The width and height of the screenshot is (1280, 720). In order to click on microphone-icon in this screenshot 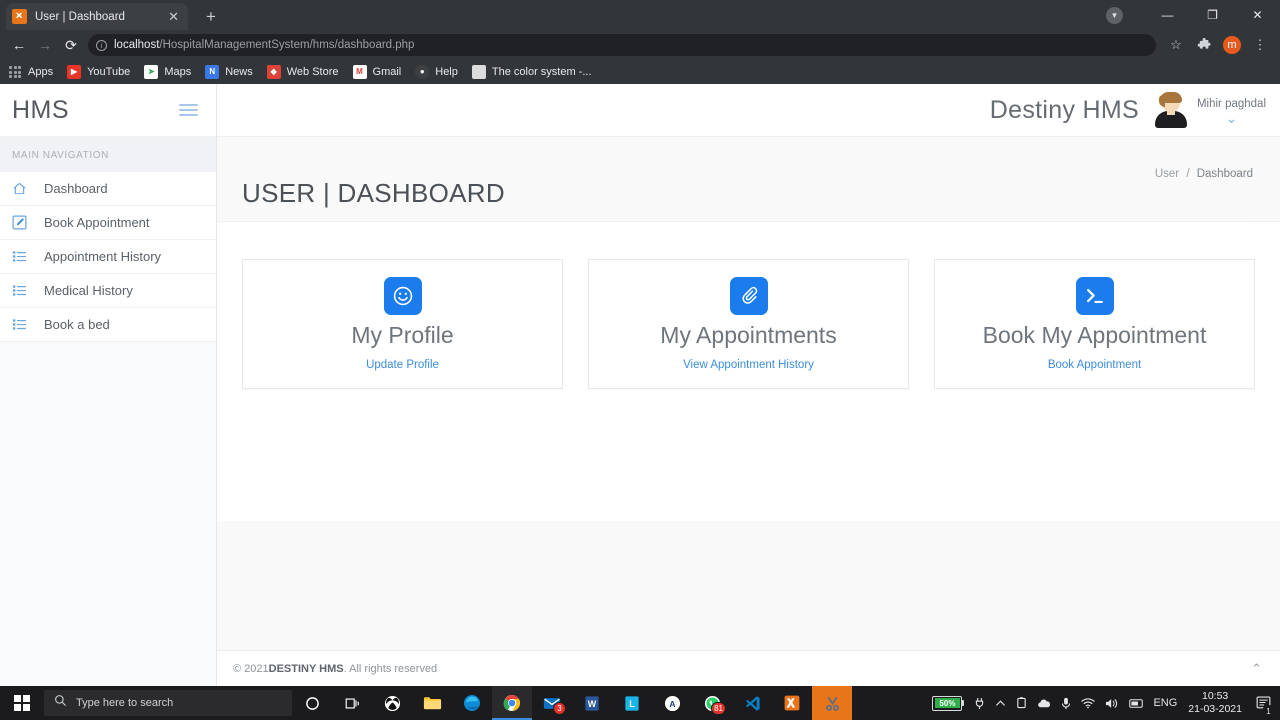, I will do `click(1066, 703)`.